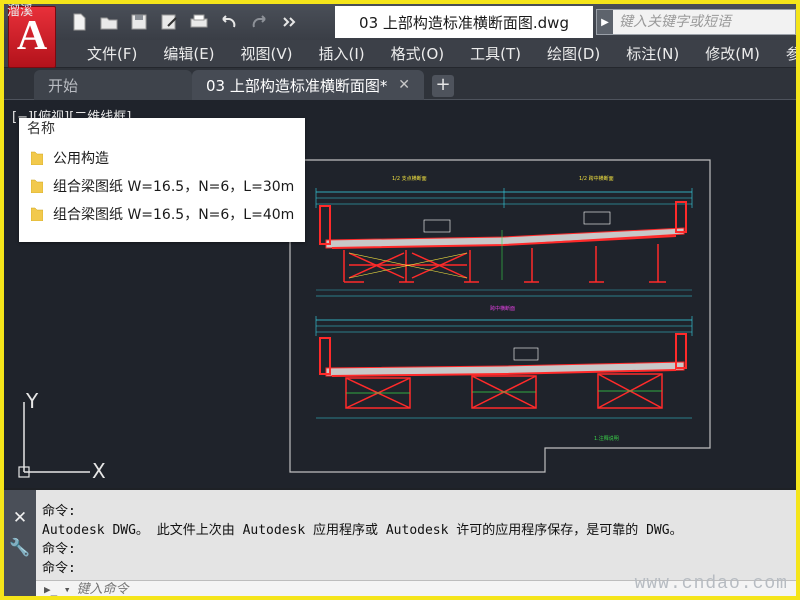  I want to click on menu-format: 格式(O), so click(418, 53).